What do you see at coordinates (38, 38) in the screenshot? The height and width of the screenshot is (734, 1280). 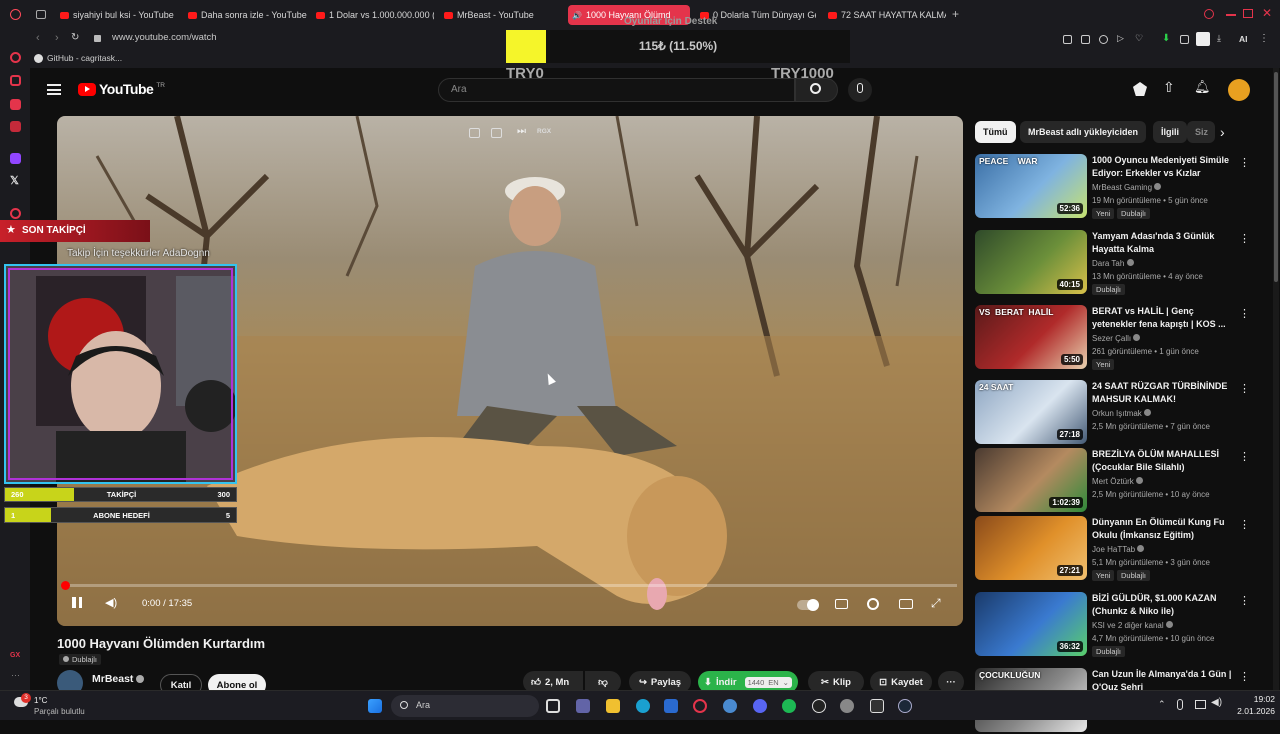 I see `back-icon: ‹` at bounding box center [38, 38].